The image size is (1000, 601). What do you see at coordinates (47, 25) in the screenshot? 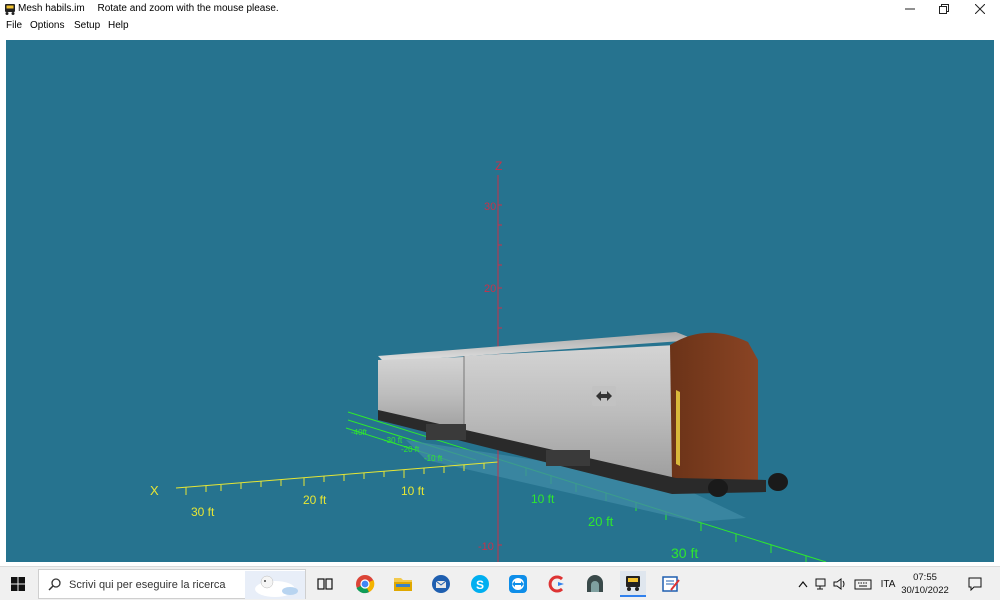
I see `menu-options: Options` at bounding box center [47, 25].